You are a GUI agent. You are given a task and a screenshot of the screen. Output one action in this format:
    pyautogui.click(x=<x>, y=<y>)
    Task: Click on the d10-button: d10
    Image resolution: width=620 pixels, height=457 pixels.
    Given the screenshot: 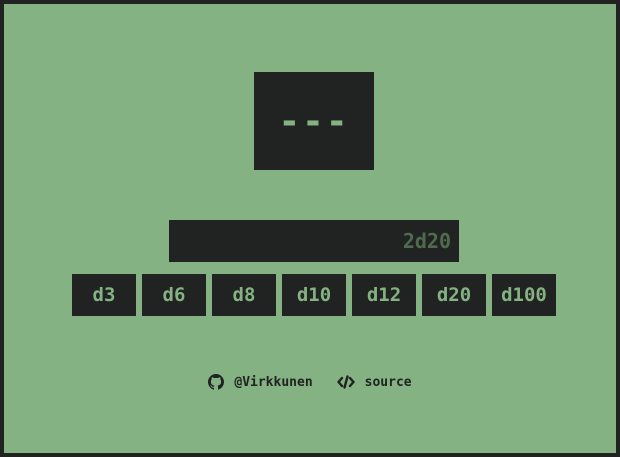 What is the action you would take?
    pyautogui.click(x=314, y=295)
    